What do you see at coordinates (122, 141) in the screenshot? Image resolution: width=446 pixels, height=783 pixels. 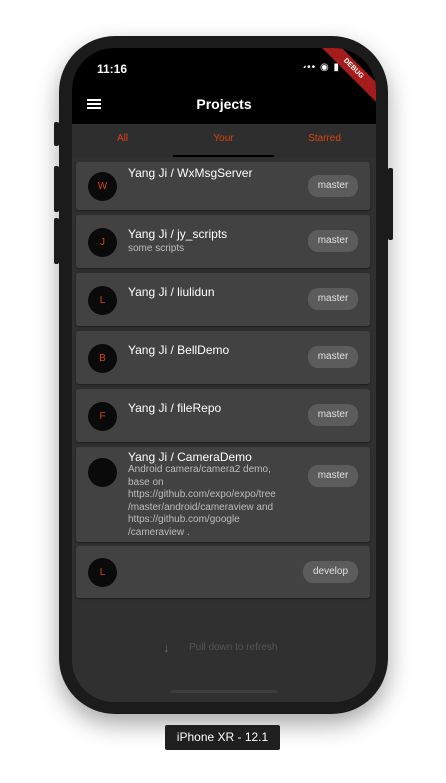 I see `tab-all: All` at bounding box center [122, 141].